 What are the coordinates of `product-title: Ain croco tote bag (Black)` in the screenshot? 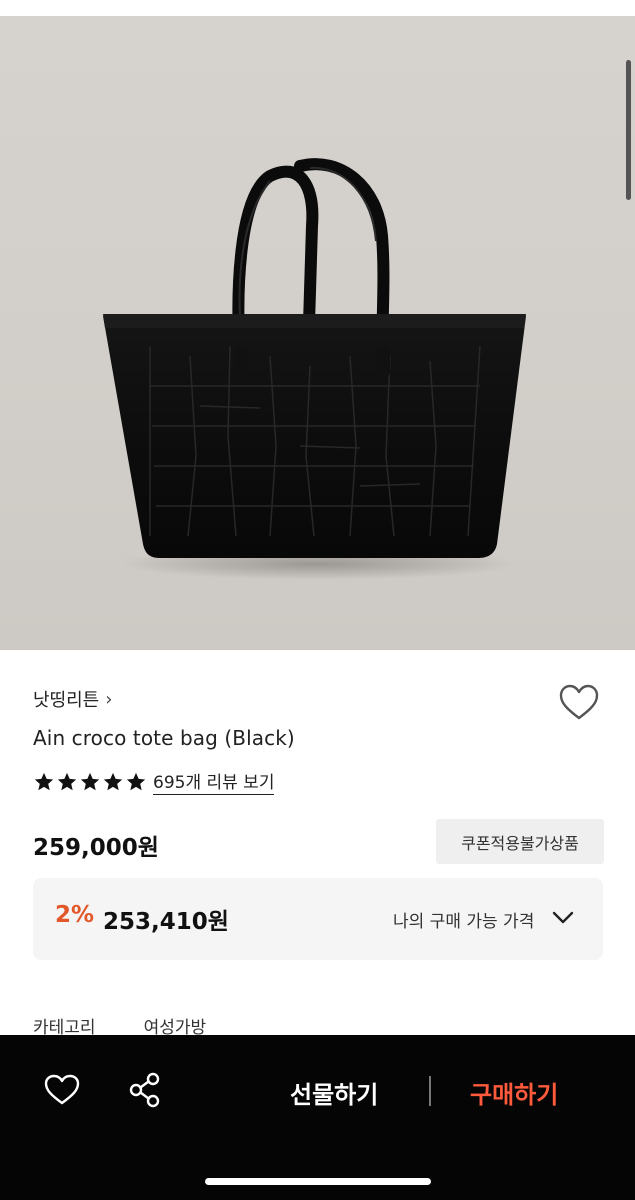 It's located at (164, 738).